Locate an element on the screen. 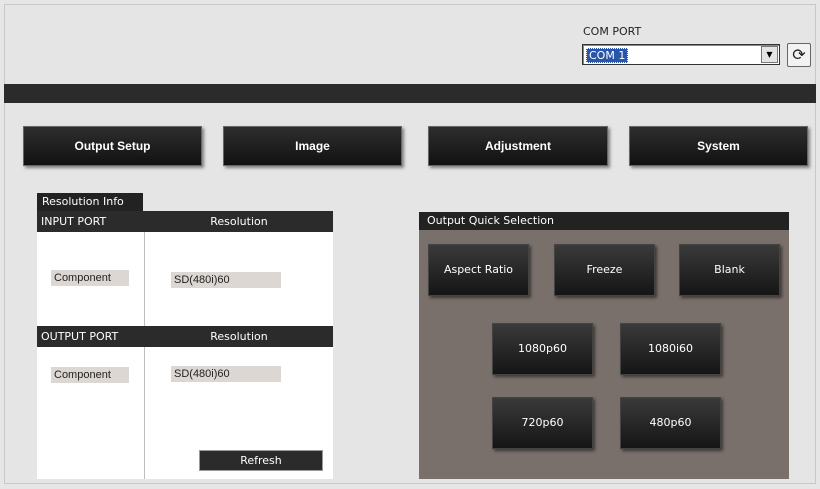 The image size is (820, 489). com-port-value: COM 1 is located at coordinates (607, 55).